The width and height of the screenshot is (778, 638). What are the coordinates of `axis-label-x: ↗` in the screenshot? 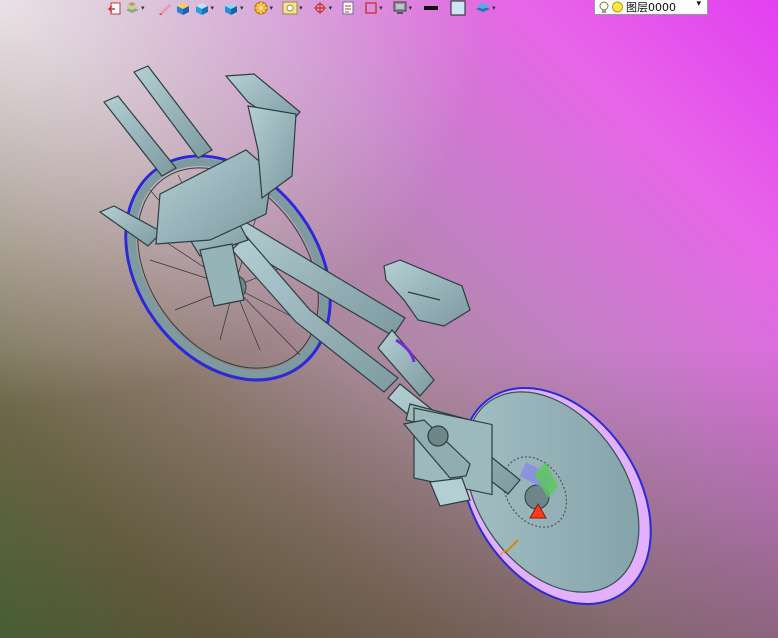 It's located at (502, 553).